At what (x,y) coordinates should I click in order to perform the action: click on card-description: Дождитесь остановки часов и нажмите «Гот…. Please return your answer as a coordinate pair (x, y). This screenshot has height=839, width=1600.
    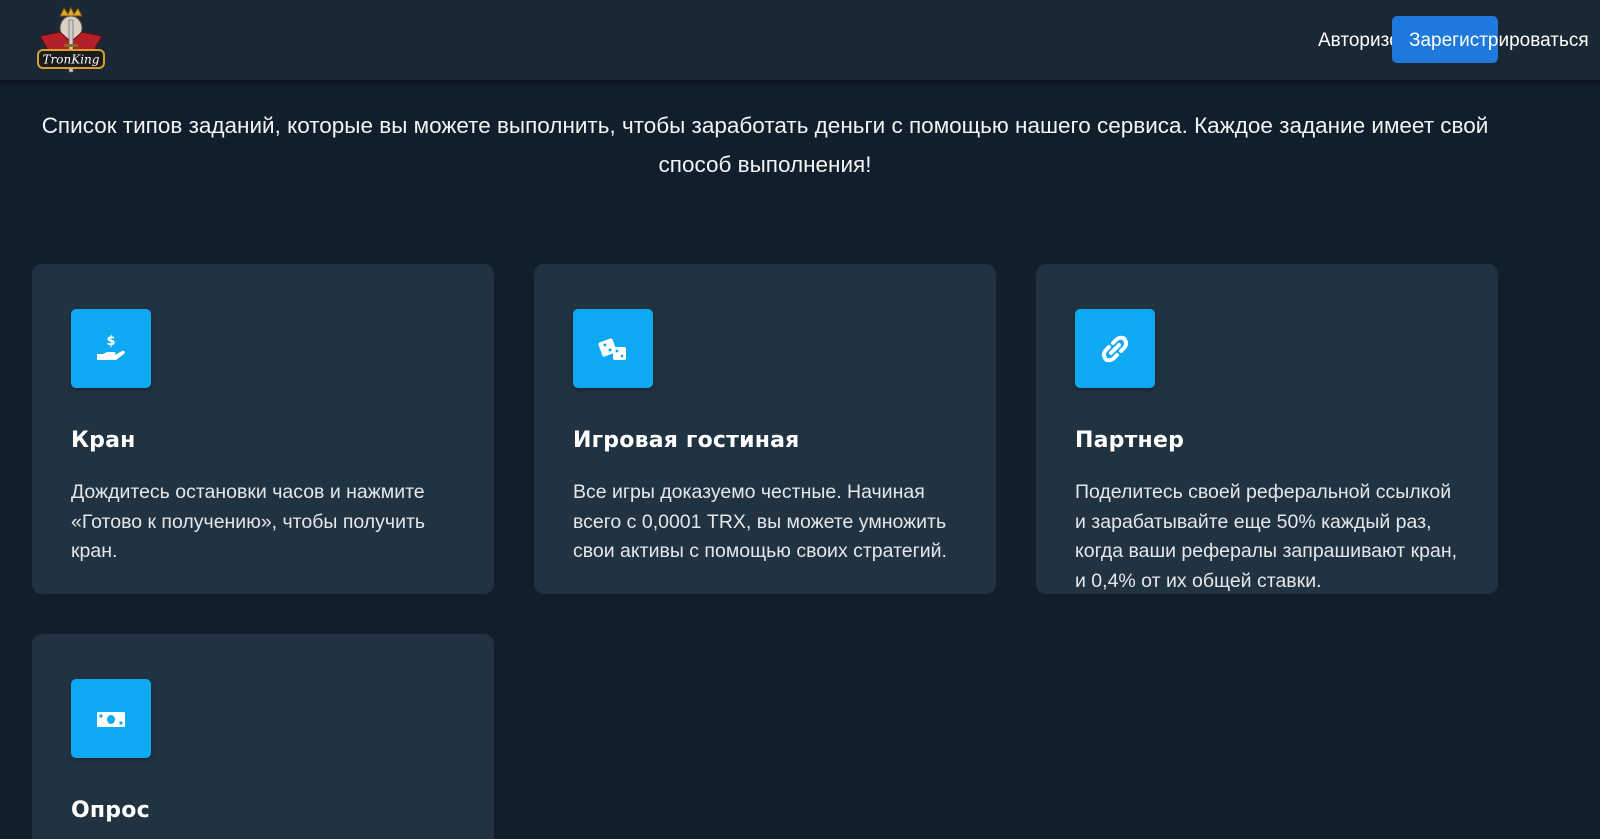
    Looking at the image, I should click on (248, 521).